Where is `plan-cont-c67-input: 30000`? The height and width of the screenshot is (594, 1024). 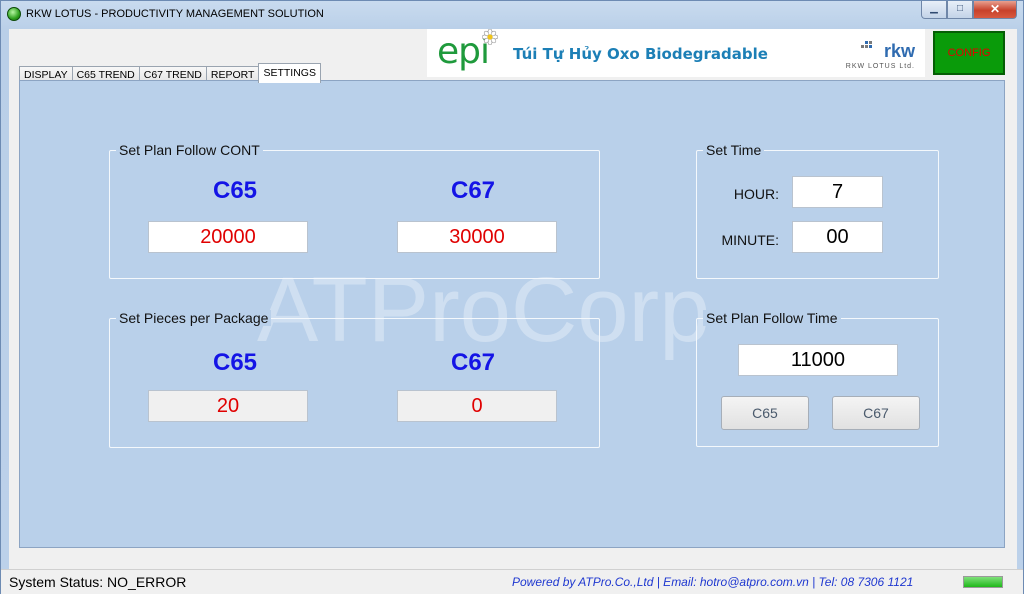
plan-cont-c67-input: 30000 is located at coordinates (477, 237).